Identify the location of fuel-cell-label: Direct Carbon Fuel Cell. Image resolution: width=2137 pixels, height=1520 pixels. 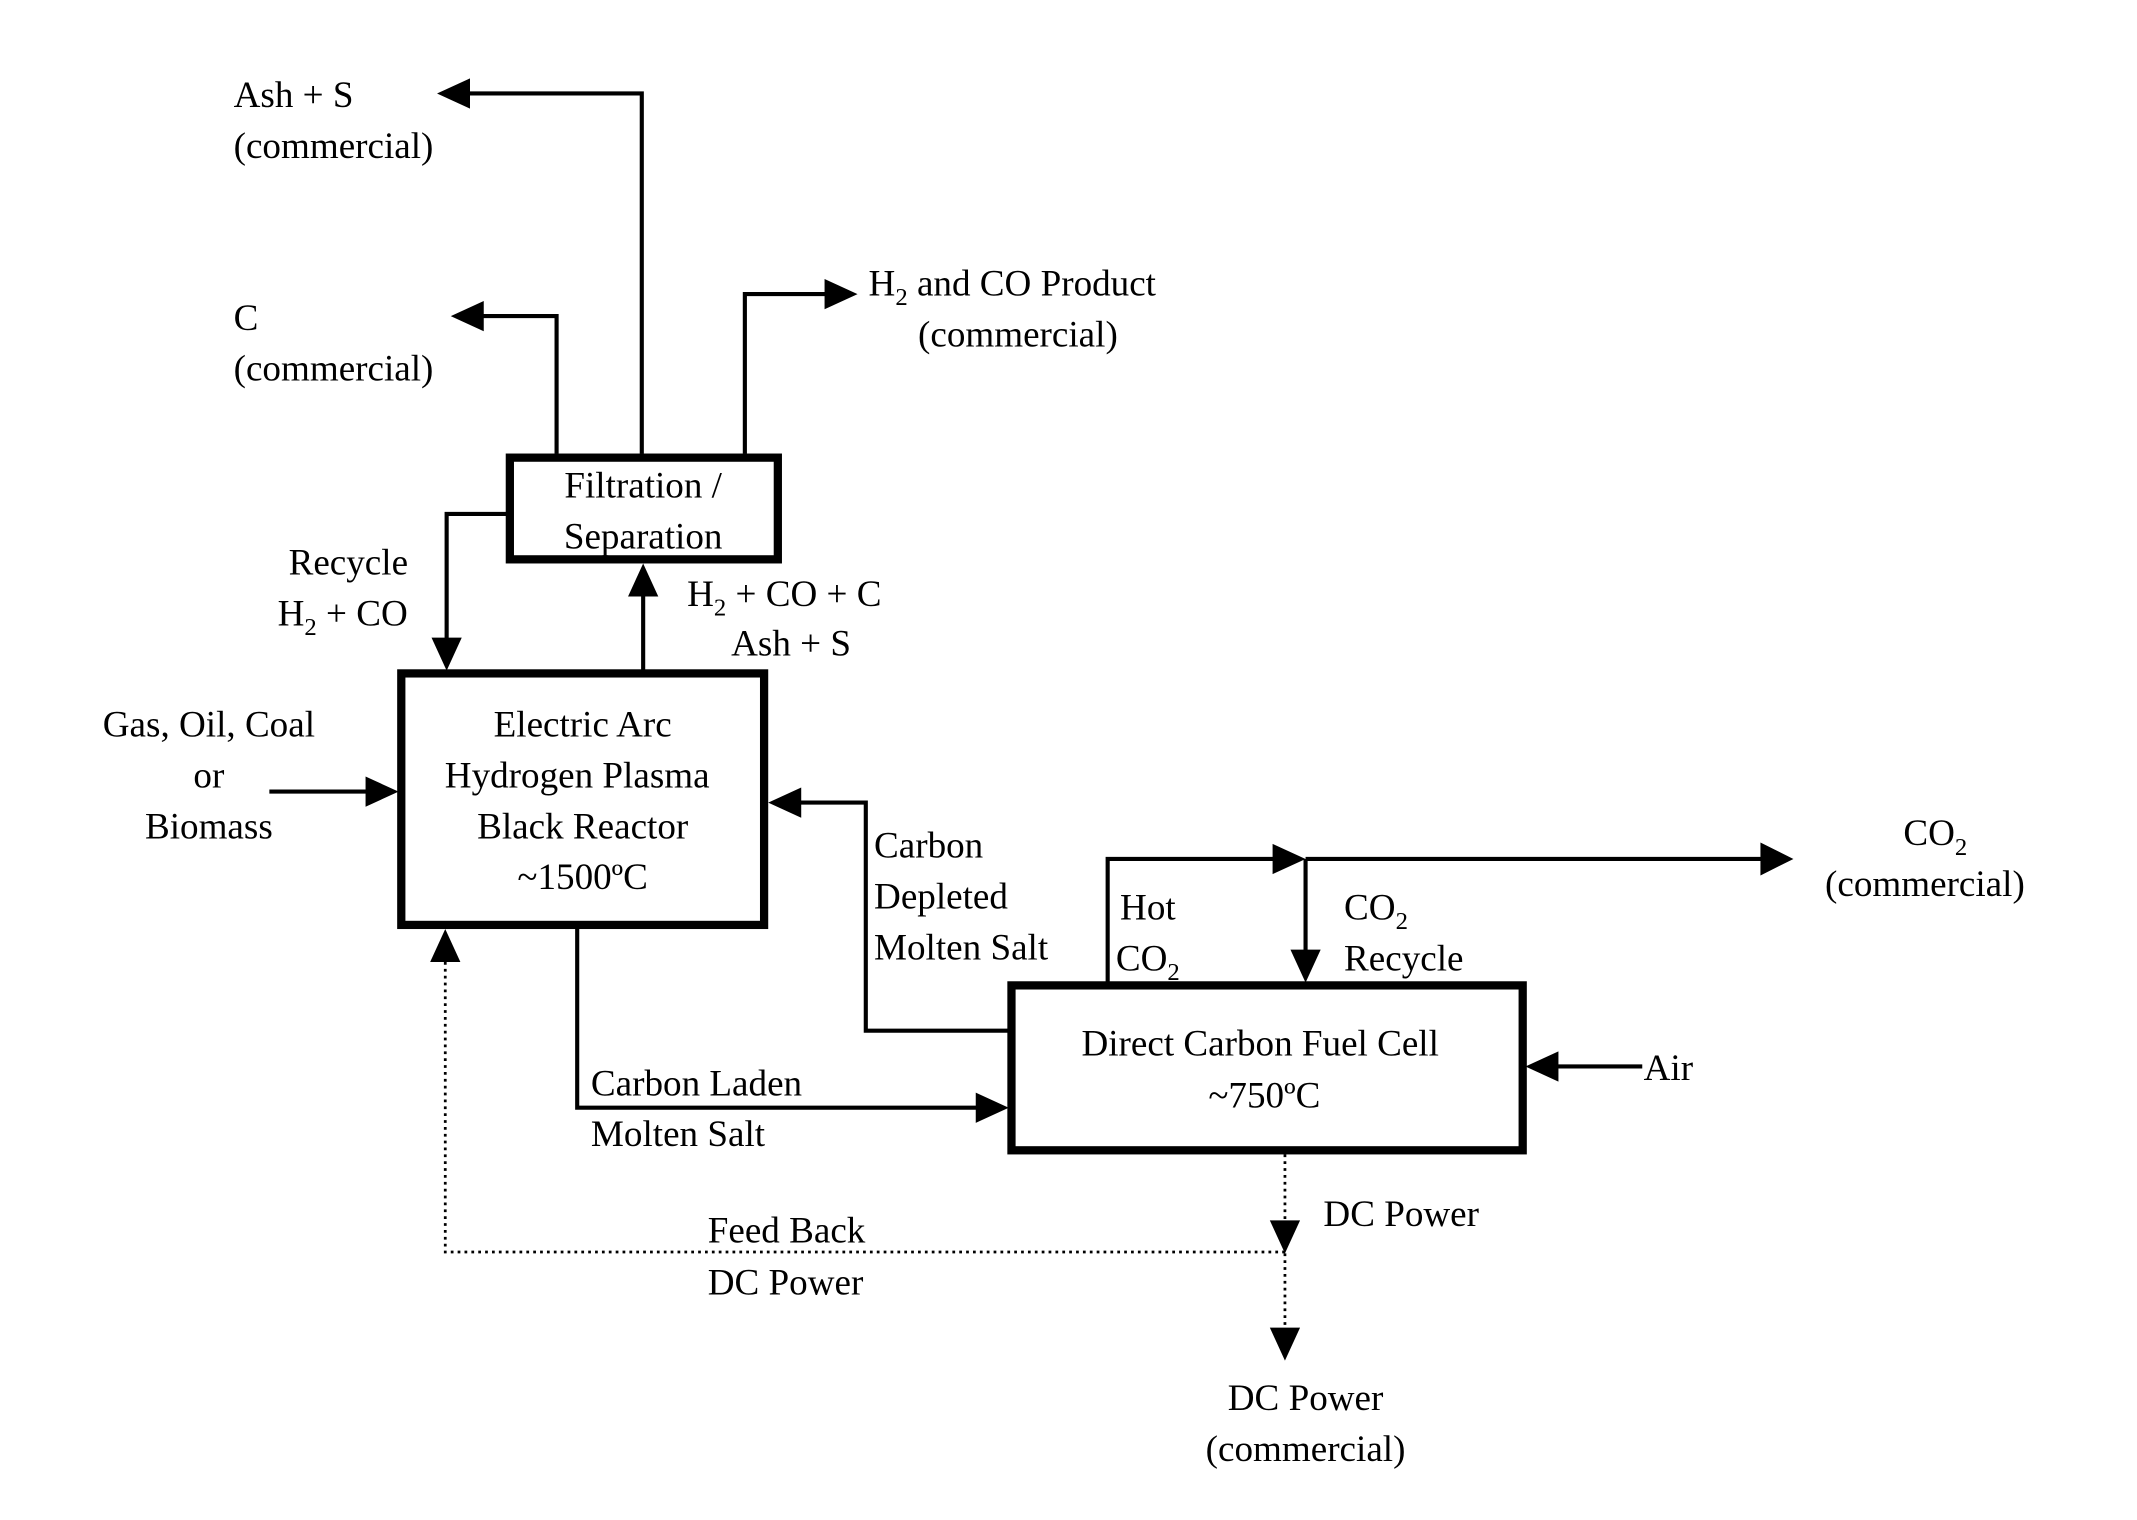
(1259, 1043).